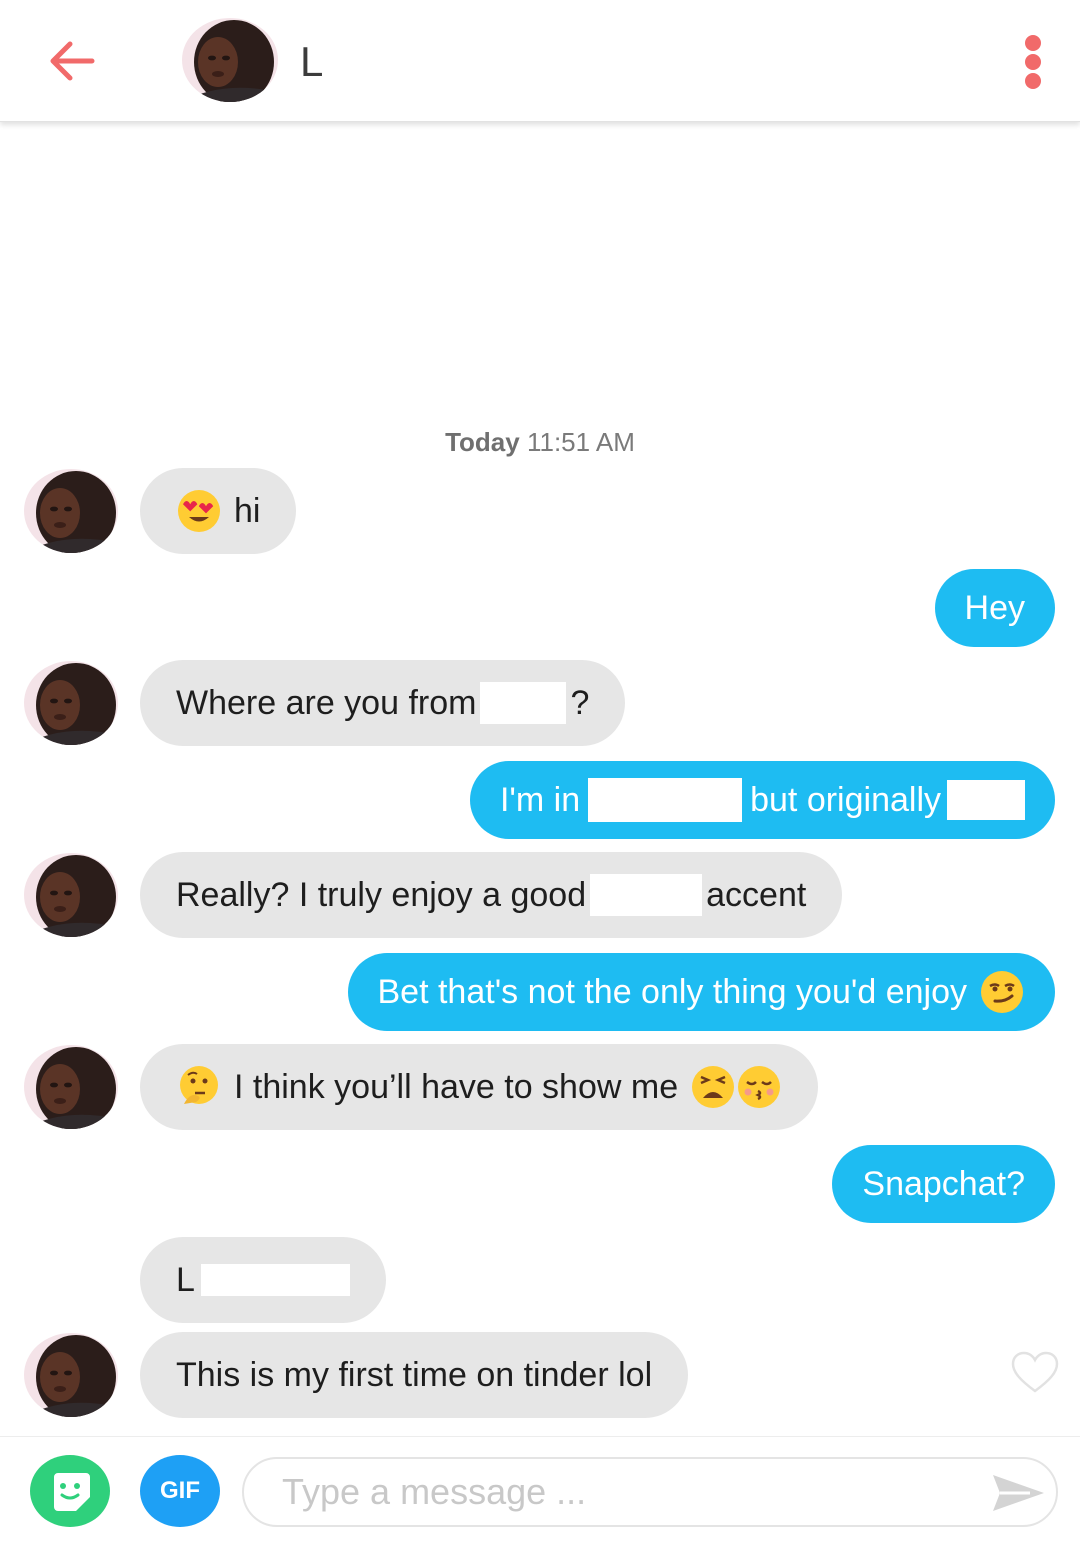 This screenshot has width=1080, height=1543. I want to click on message-text-suffix: ?, so click(580, 703).